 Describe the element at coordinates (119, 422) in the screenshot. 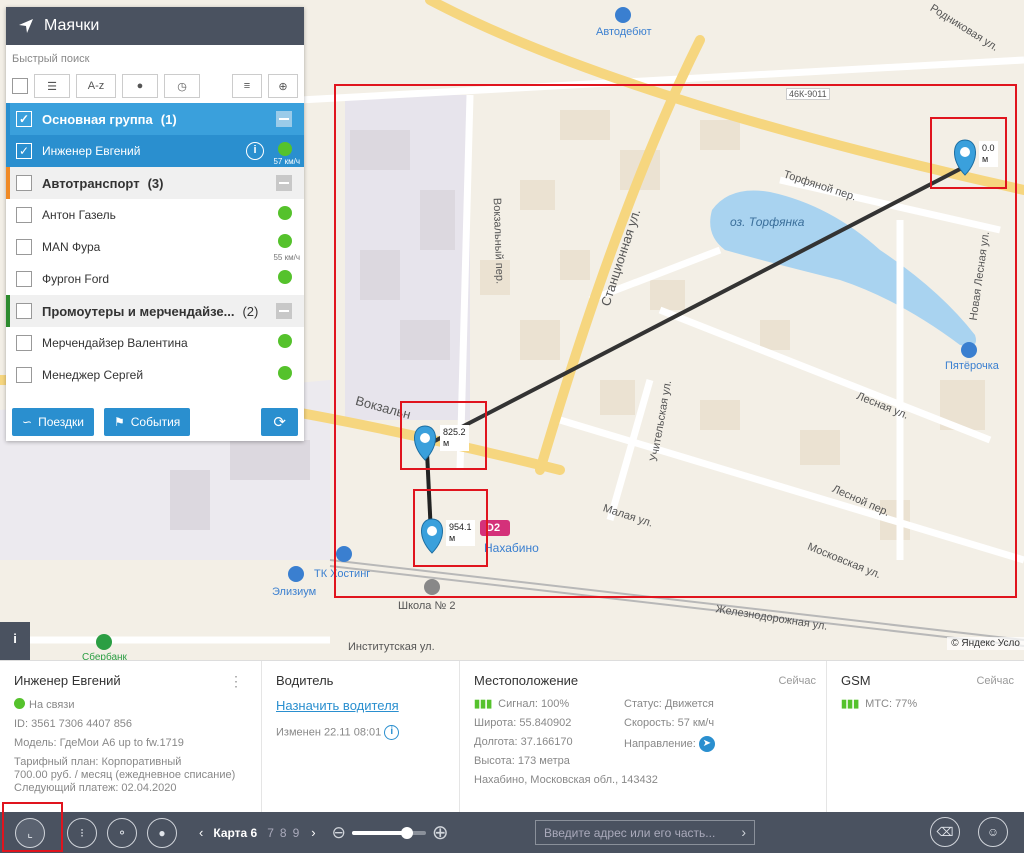

I see `bell-icon: ⚑` at that location.